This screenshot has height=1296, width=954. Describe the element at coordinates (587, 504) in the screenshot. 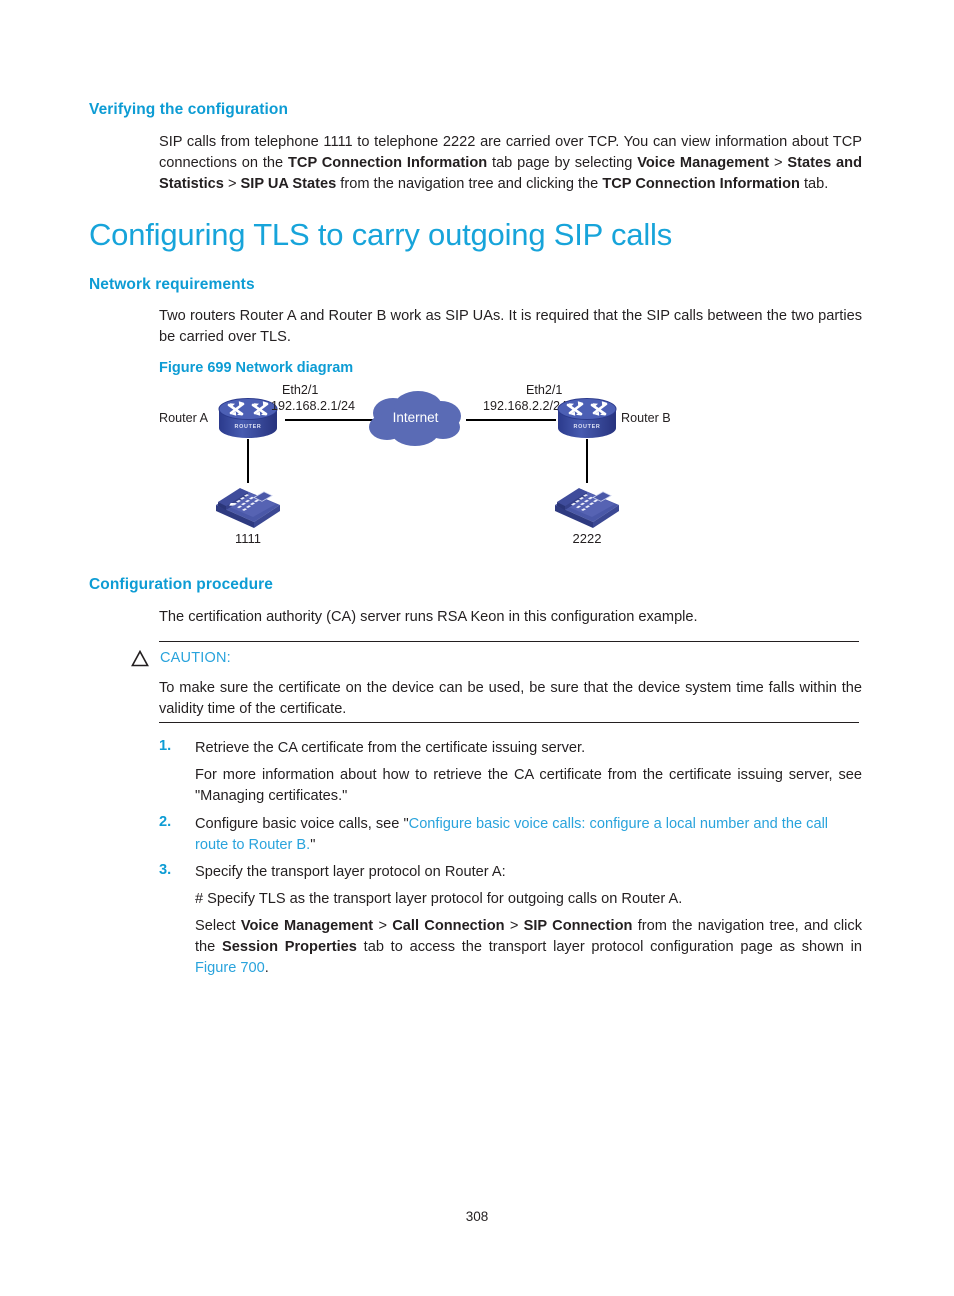

I see `telephone-b-icon` at that location.